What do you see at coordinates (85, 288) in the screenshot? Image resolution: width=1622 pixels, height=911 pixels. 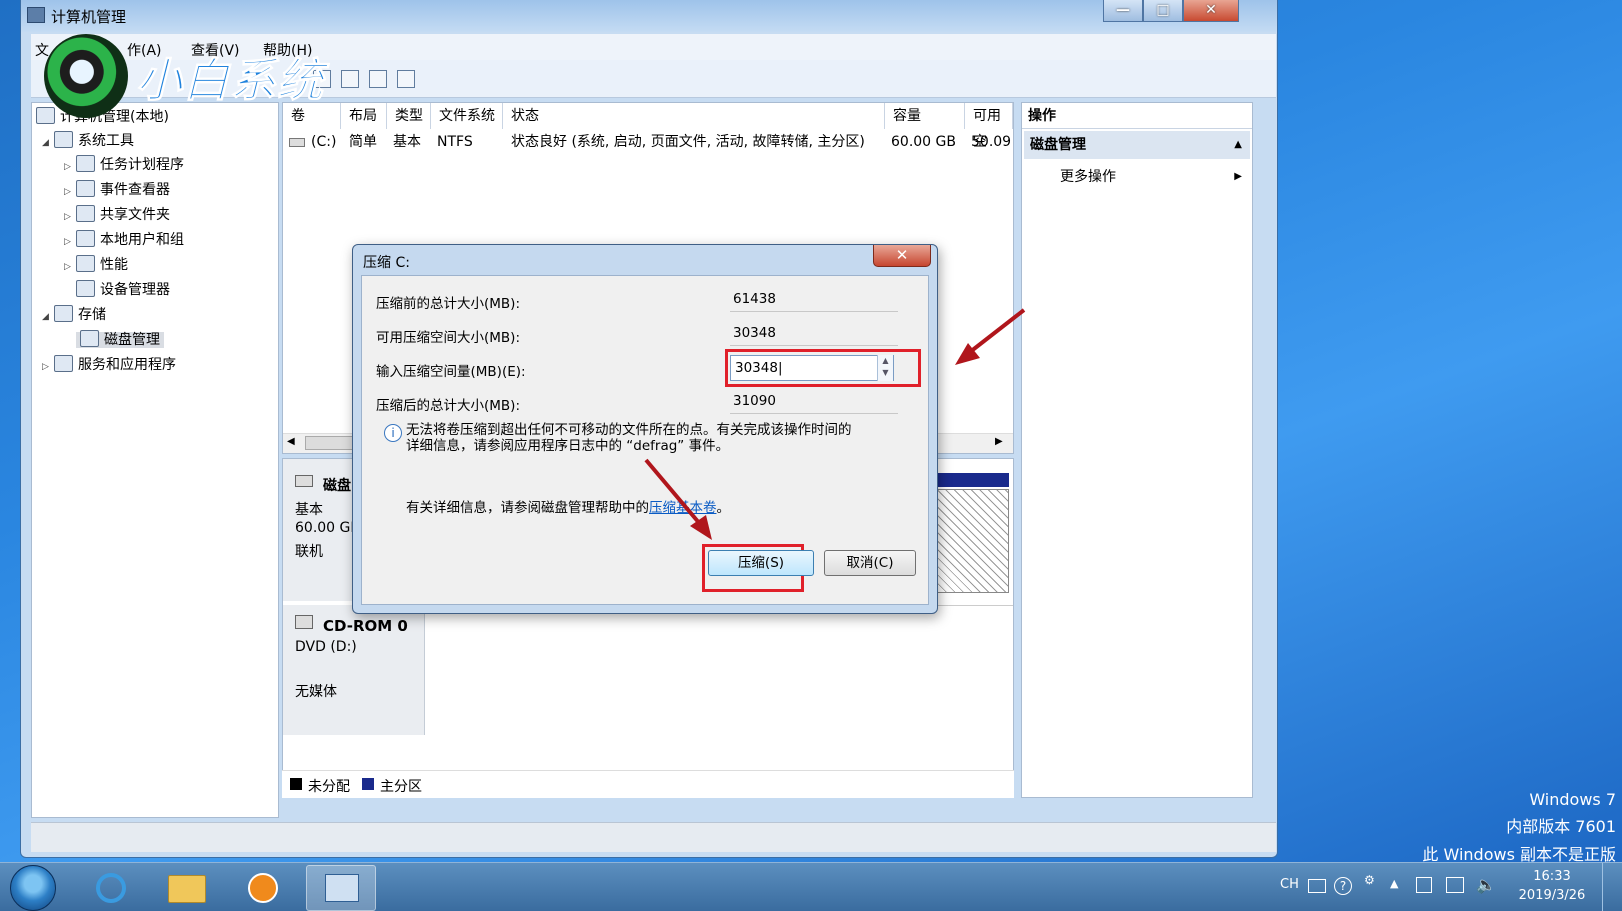 I see `device-icon` at bounding box center [85, 288].